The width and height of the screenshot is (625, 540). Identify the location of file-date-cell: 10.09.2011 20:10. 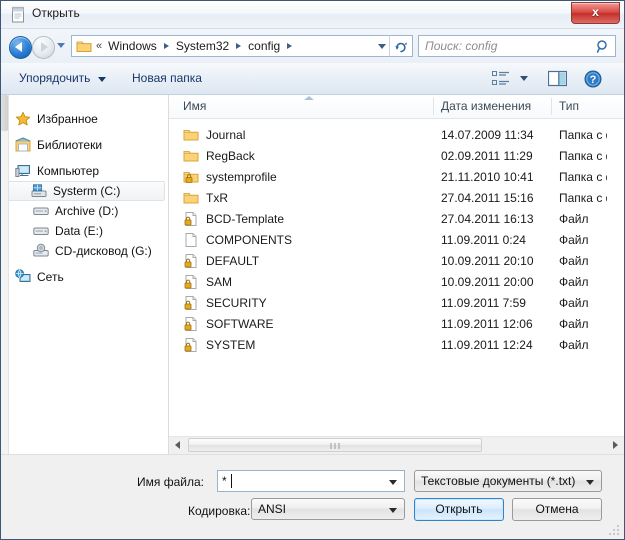
(487, 260).